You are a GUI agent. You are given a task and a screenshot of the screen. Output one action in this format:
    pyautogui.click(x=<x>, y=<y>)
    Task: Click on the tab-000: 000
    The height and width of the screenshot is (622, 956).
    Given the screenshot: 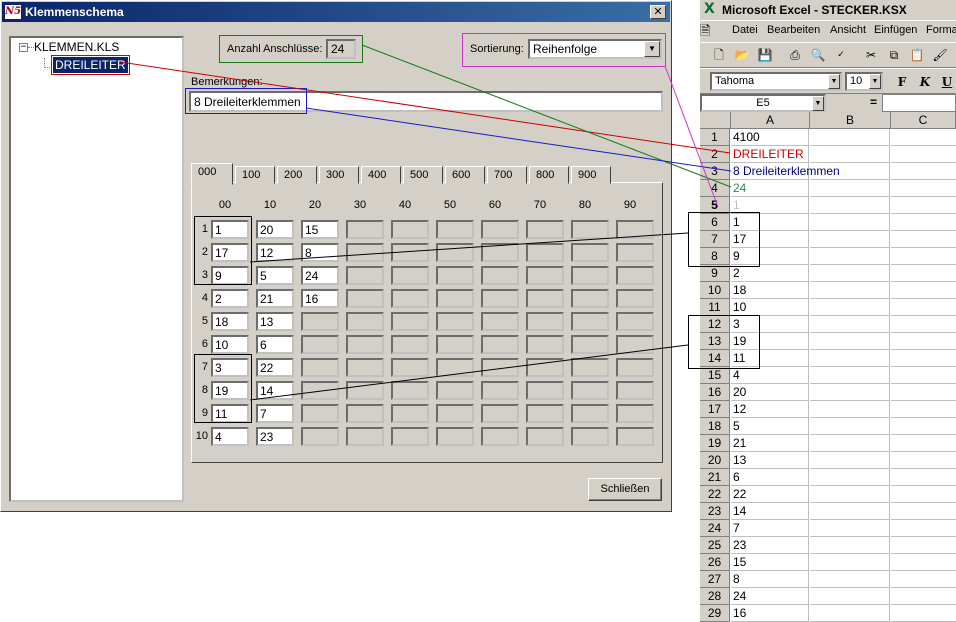 What is the action you would take?
    pyautogui.click(x=212, y=174)
    